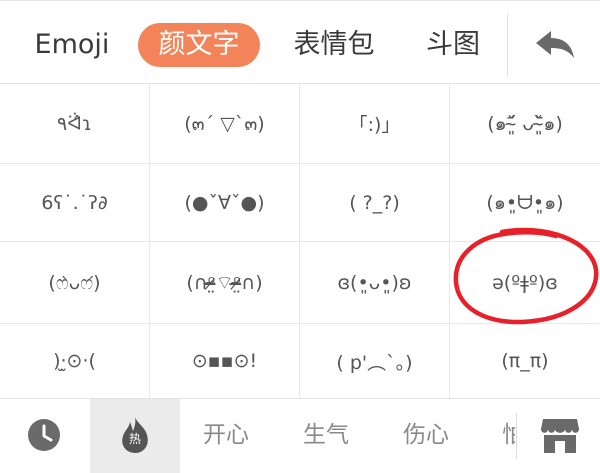 This screenshot has height=473, width=600. Describe the element at coordinates (526, 276) in the screenshot. I see `red-circle-annotation` at that location.